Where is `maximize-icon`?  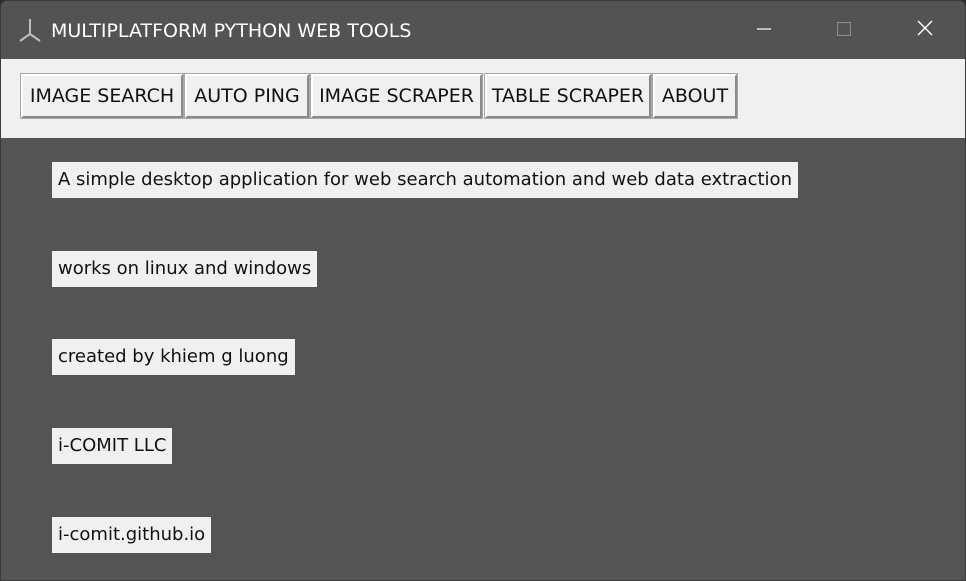
maximize-icon is located at coordinates (844, 30).